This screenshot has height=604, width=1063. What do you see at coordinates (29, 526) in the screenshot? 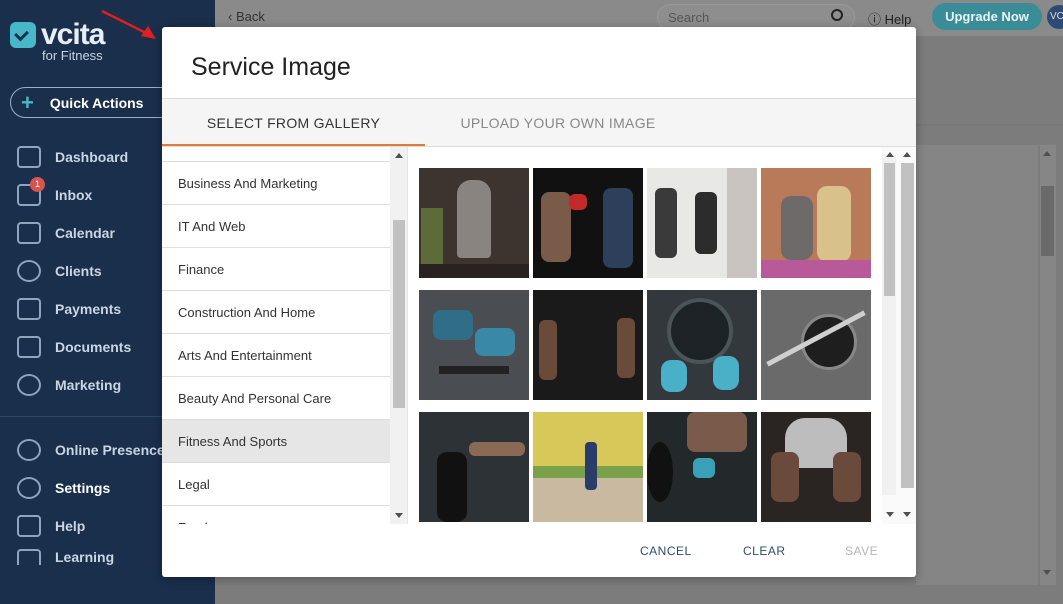
I see `help-icon` at bounding box center [29, 526].